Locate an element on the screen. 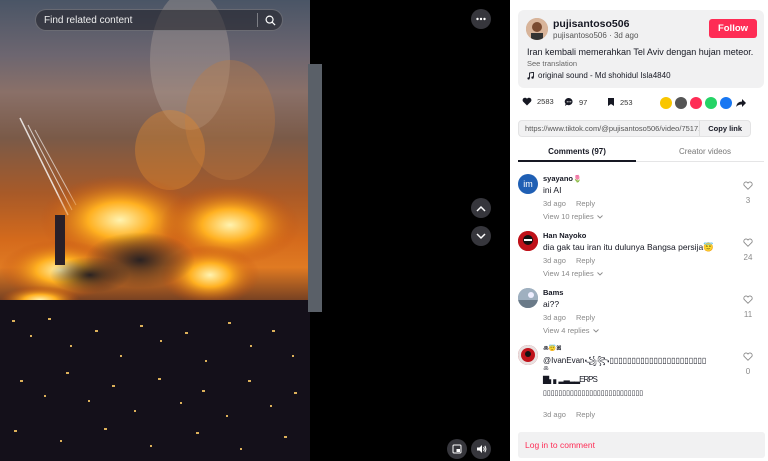 The width and height of the screenshot is (768, 461). volume-icon is located at coordinates (481, 449).